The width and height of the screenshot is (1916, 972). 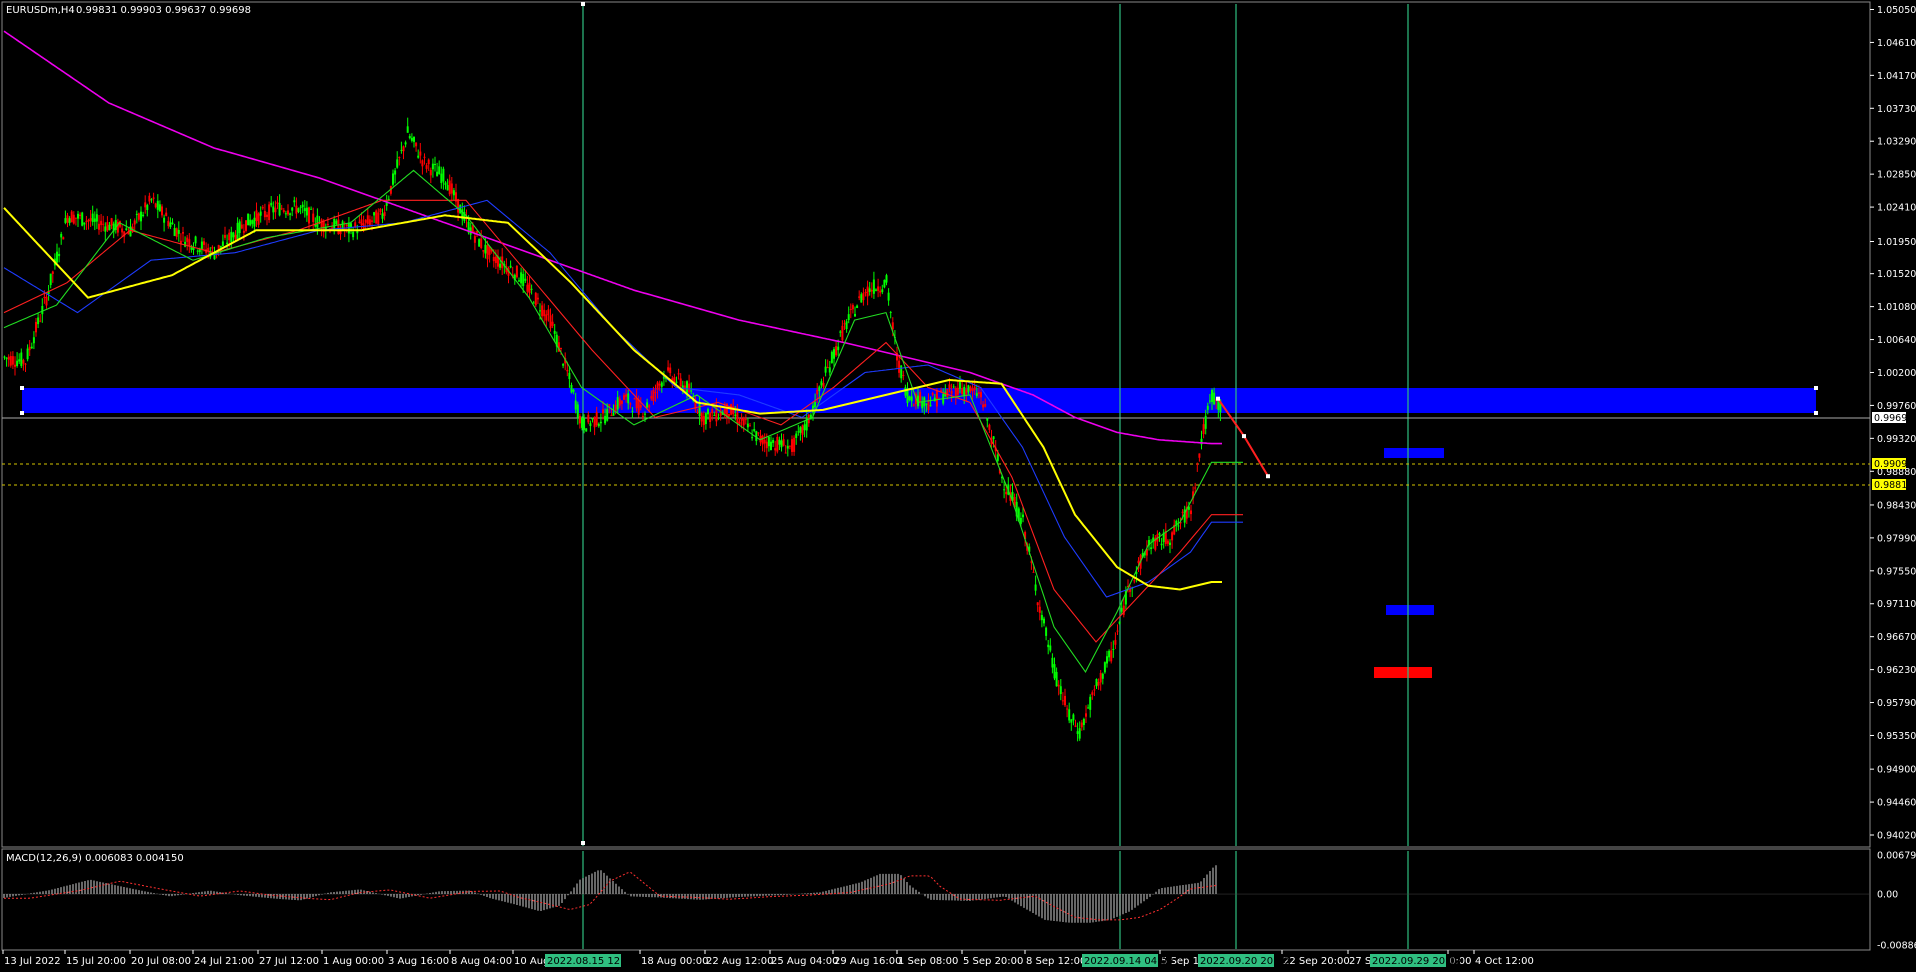 What do you see at coordinates (1416, 961) in the screenshot?
I see `vline-date-text: 2022.09.29 20:00` at bounding box center [1416, 961].